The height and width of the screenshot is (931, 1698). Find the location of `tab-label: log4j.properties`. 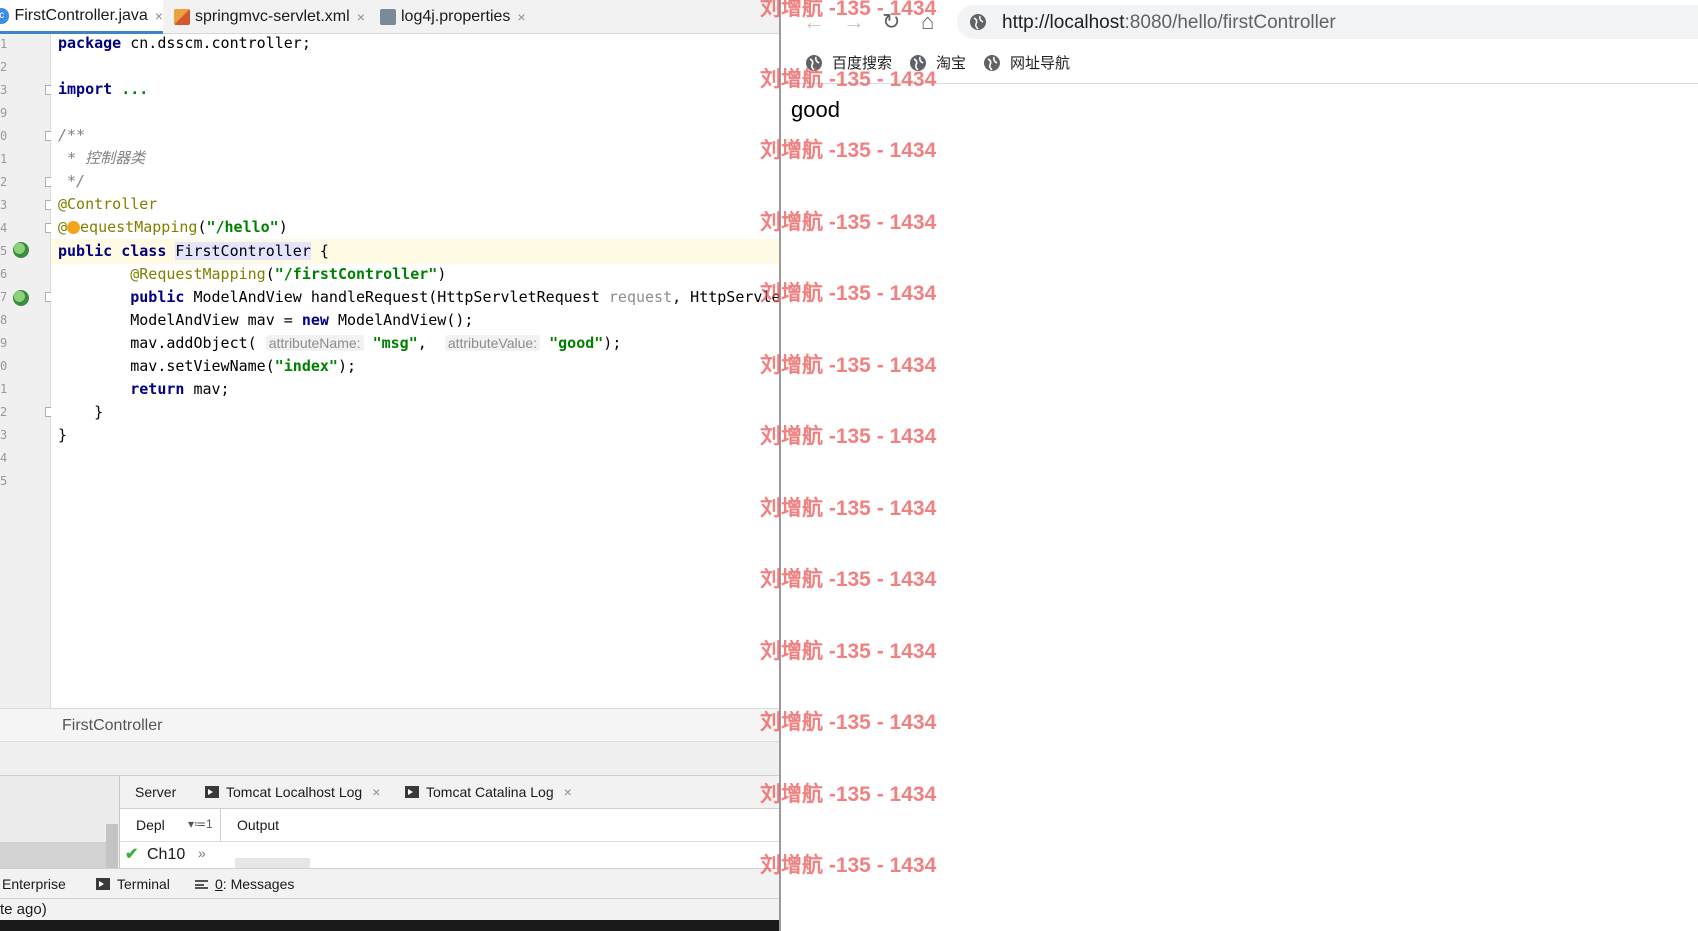

tab-label: log4j.properties is located at coordinates (456, 16).